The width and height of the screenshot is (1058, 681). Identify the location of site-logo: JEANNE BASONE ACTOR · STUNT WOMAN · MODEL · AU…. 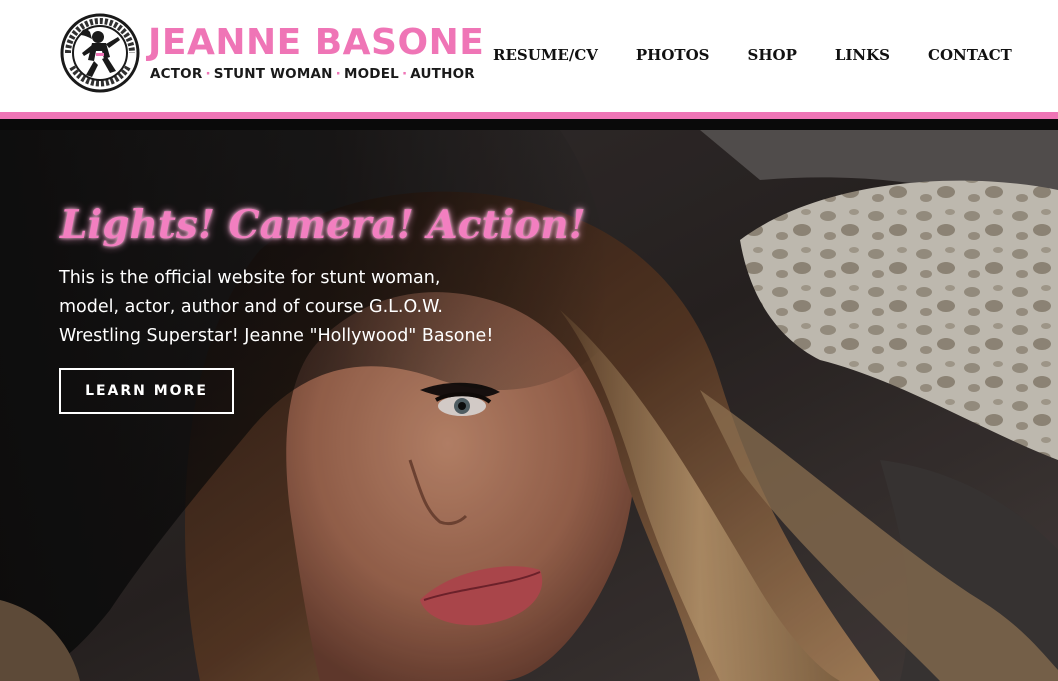
(272, 54).